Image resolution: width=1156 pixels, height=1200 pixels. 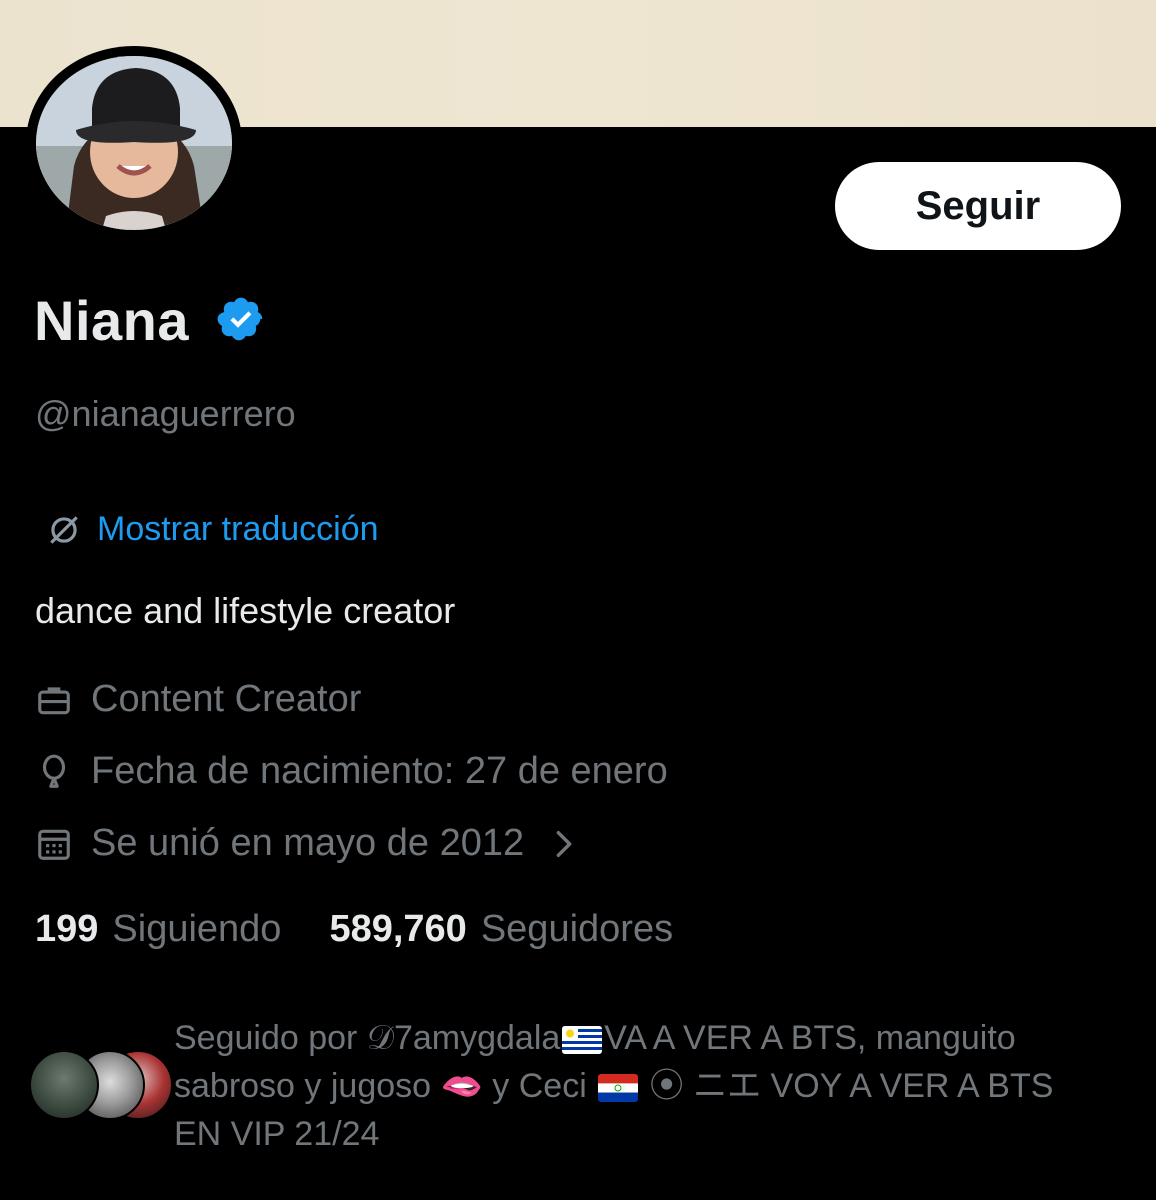 What do you see at coordinates (197, 929) in the screenshot?
I see `following-label: Siguiendo` at bounding box center [197, 929].